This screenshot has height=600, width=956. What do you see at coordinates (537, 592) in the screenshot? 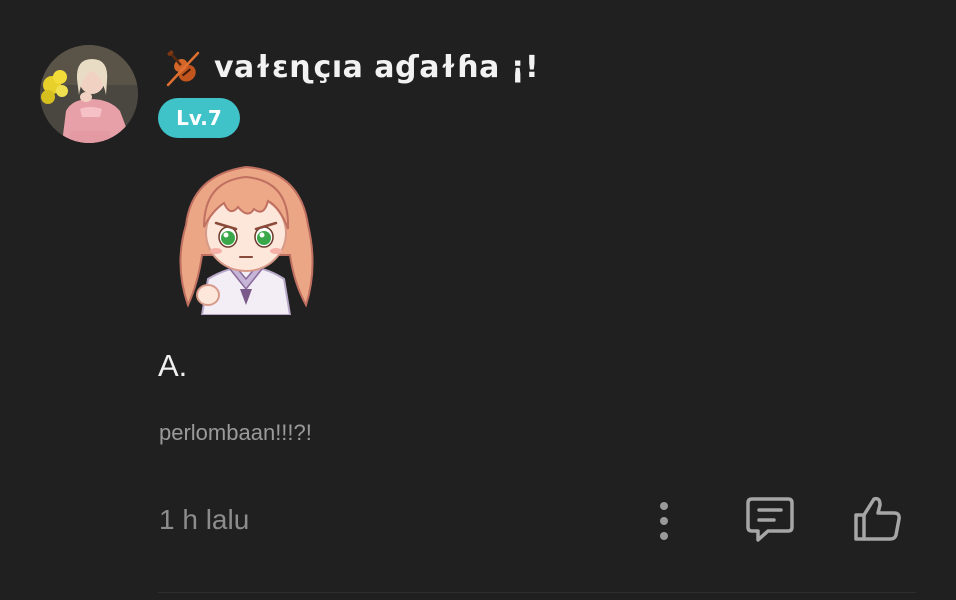
I see `divider` at bounding box center [537, 592].